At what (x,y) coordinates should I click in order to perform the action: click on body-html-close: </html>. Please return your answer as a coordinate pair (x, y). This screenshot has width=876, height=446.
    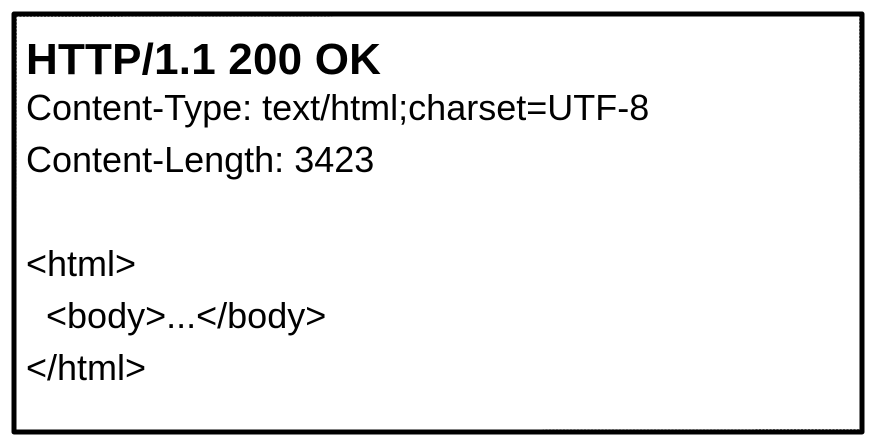
    Looking at the image, I should click on (86, 367).